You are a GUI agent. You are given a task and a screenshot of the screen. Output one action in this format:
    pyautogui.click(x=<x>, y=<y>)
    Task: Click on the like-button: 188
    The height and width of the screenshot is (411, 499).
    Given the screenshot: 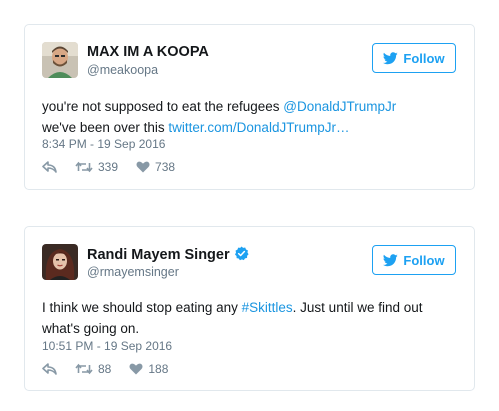 What is the action you would take?
    pyautogui.click(x=148, y=369)
    